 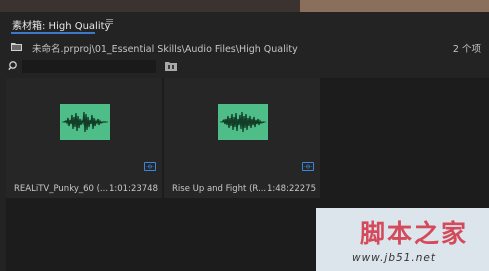 I want to click on new-bin-icon, so click(x=171, y=65).